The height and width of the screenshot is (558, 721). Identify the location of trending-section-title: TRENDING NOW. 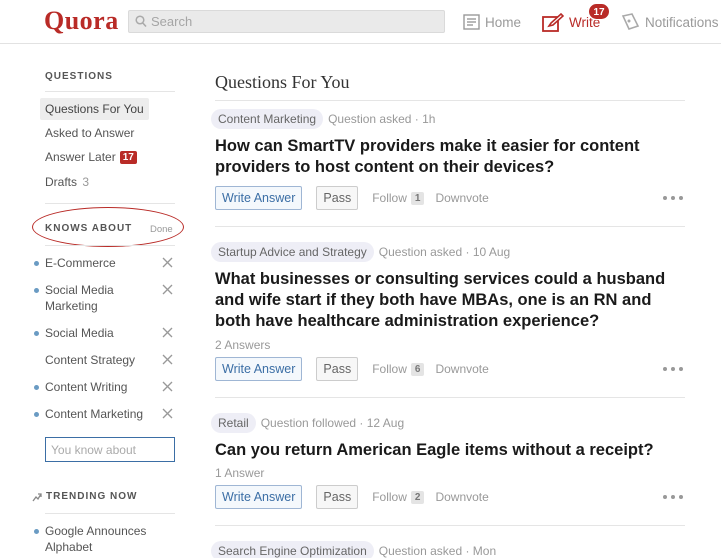
(84, 496).